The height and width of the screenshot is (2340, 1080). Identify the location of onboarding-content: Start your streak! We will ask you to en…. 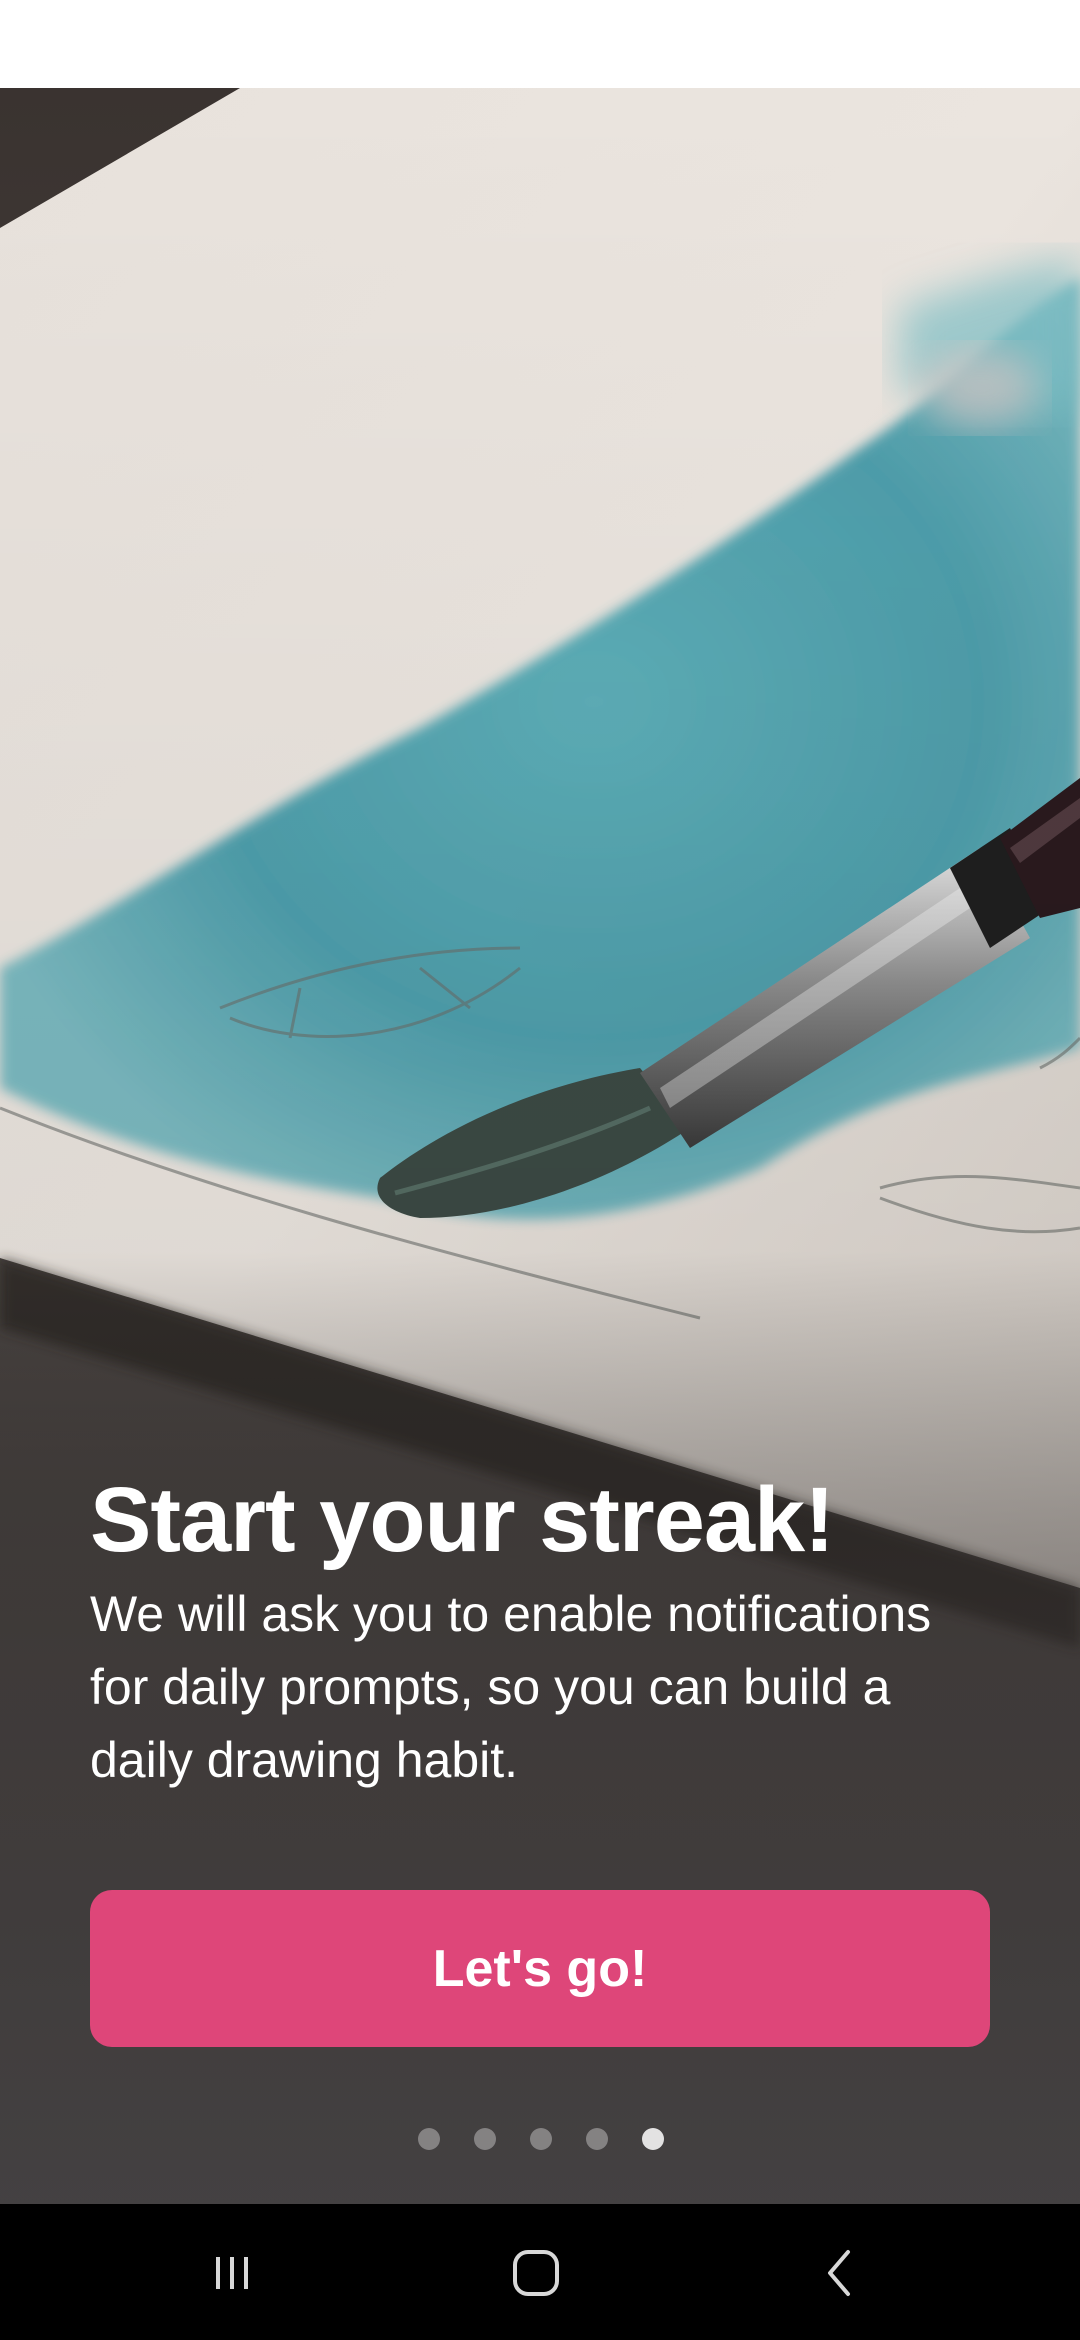
(545, 1633).